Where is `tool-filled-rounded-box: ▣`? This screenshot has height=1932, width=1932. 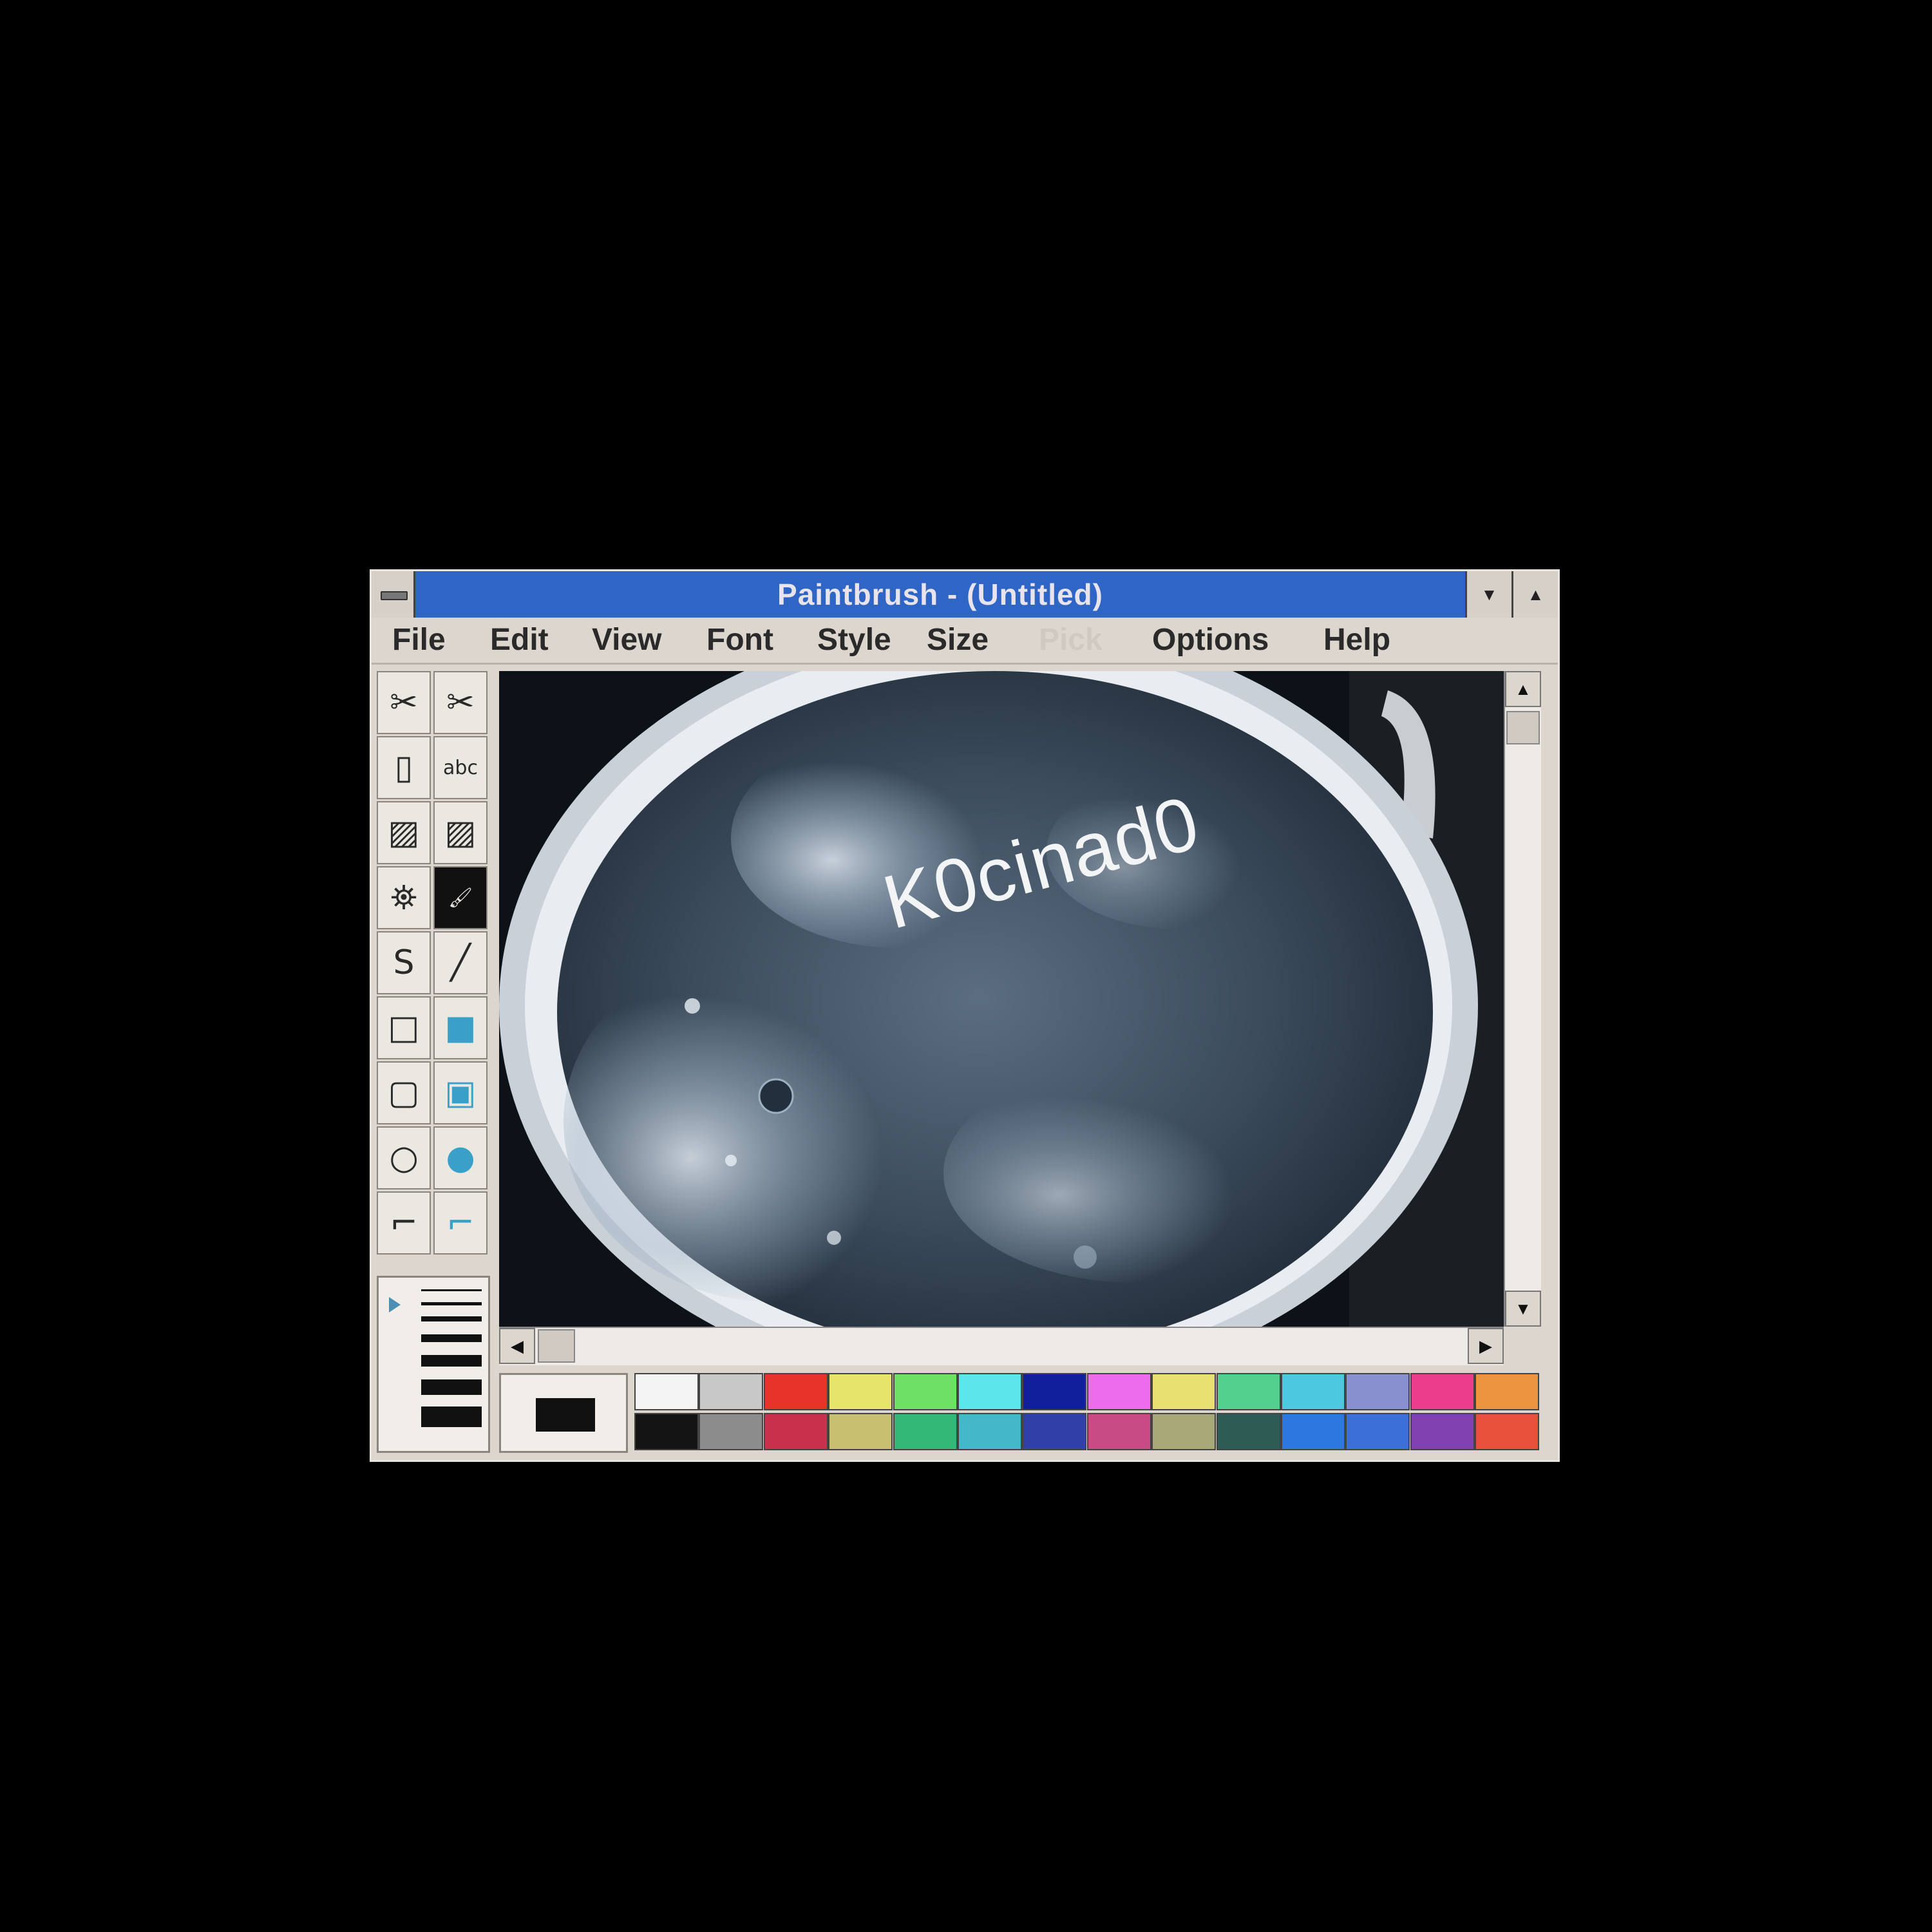
tool-filled-rounded-box: ▣ is located at coordinates (461, 1092).